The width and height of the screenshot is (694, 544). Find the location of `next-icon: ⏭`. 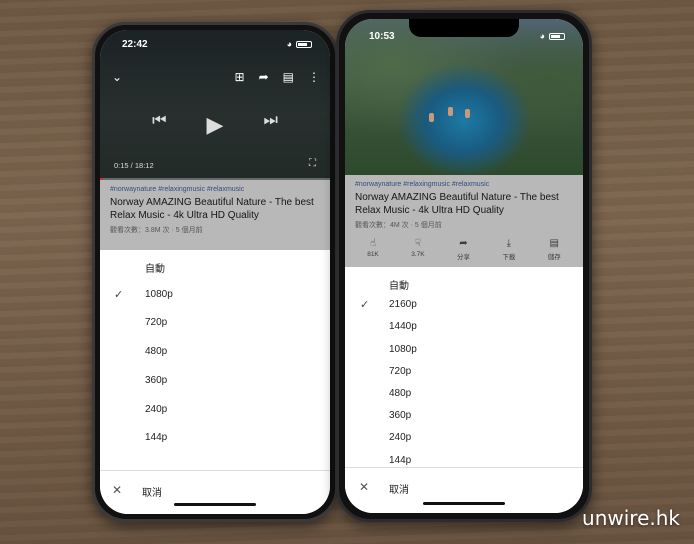

next-icon: ⏭ is located at coordinates (270, 125).